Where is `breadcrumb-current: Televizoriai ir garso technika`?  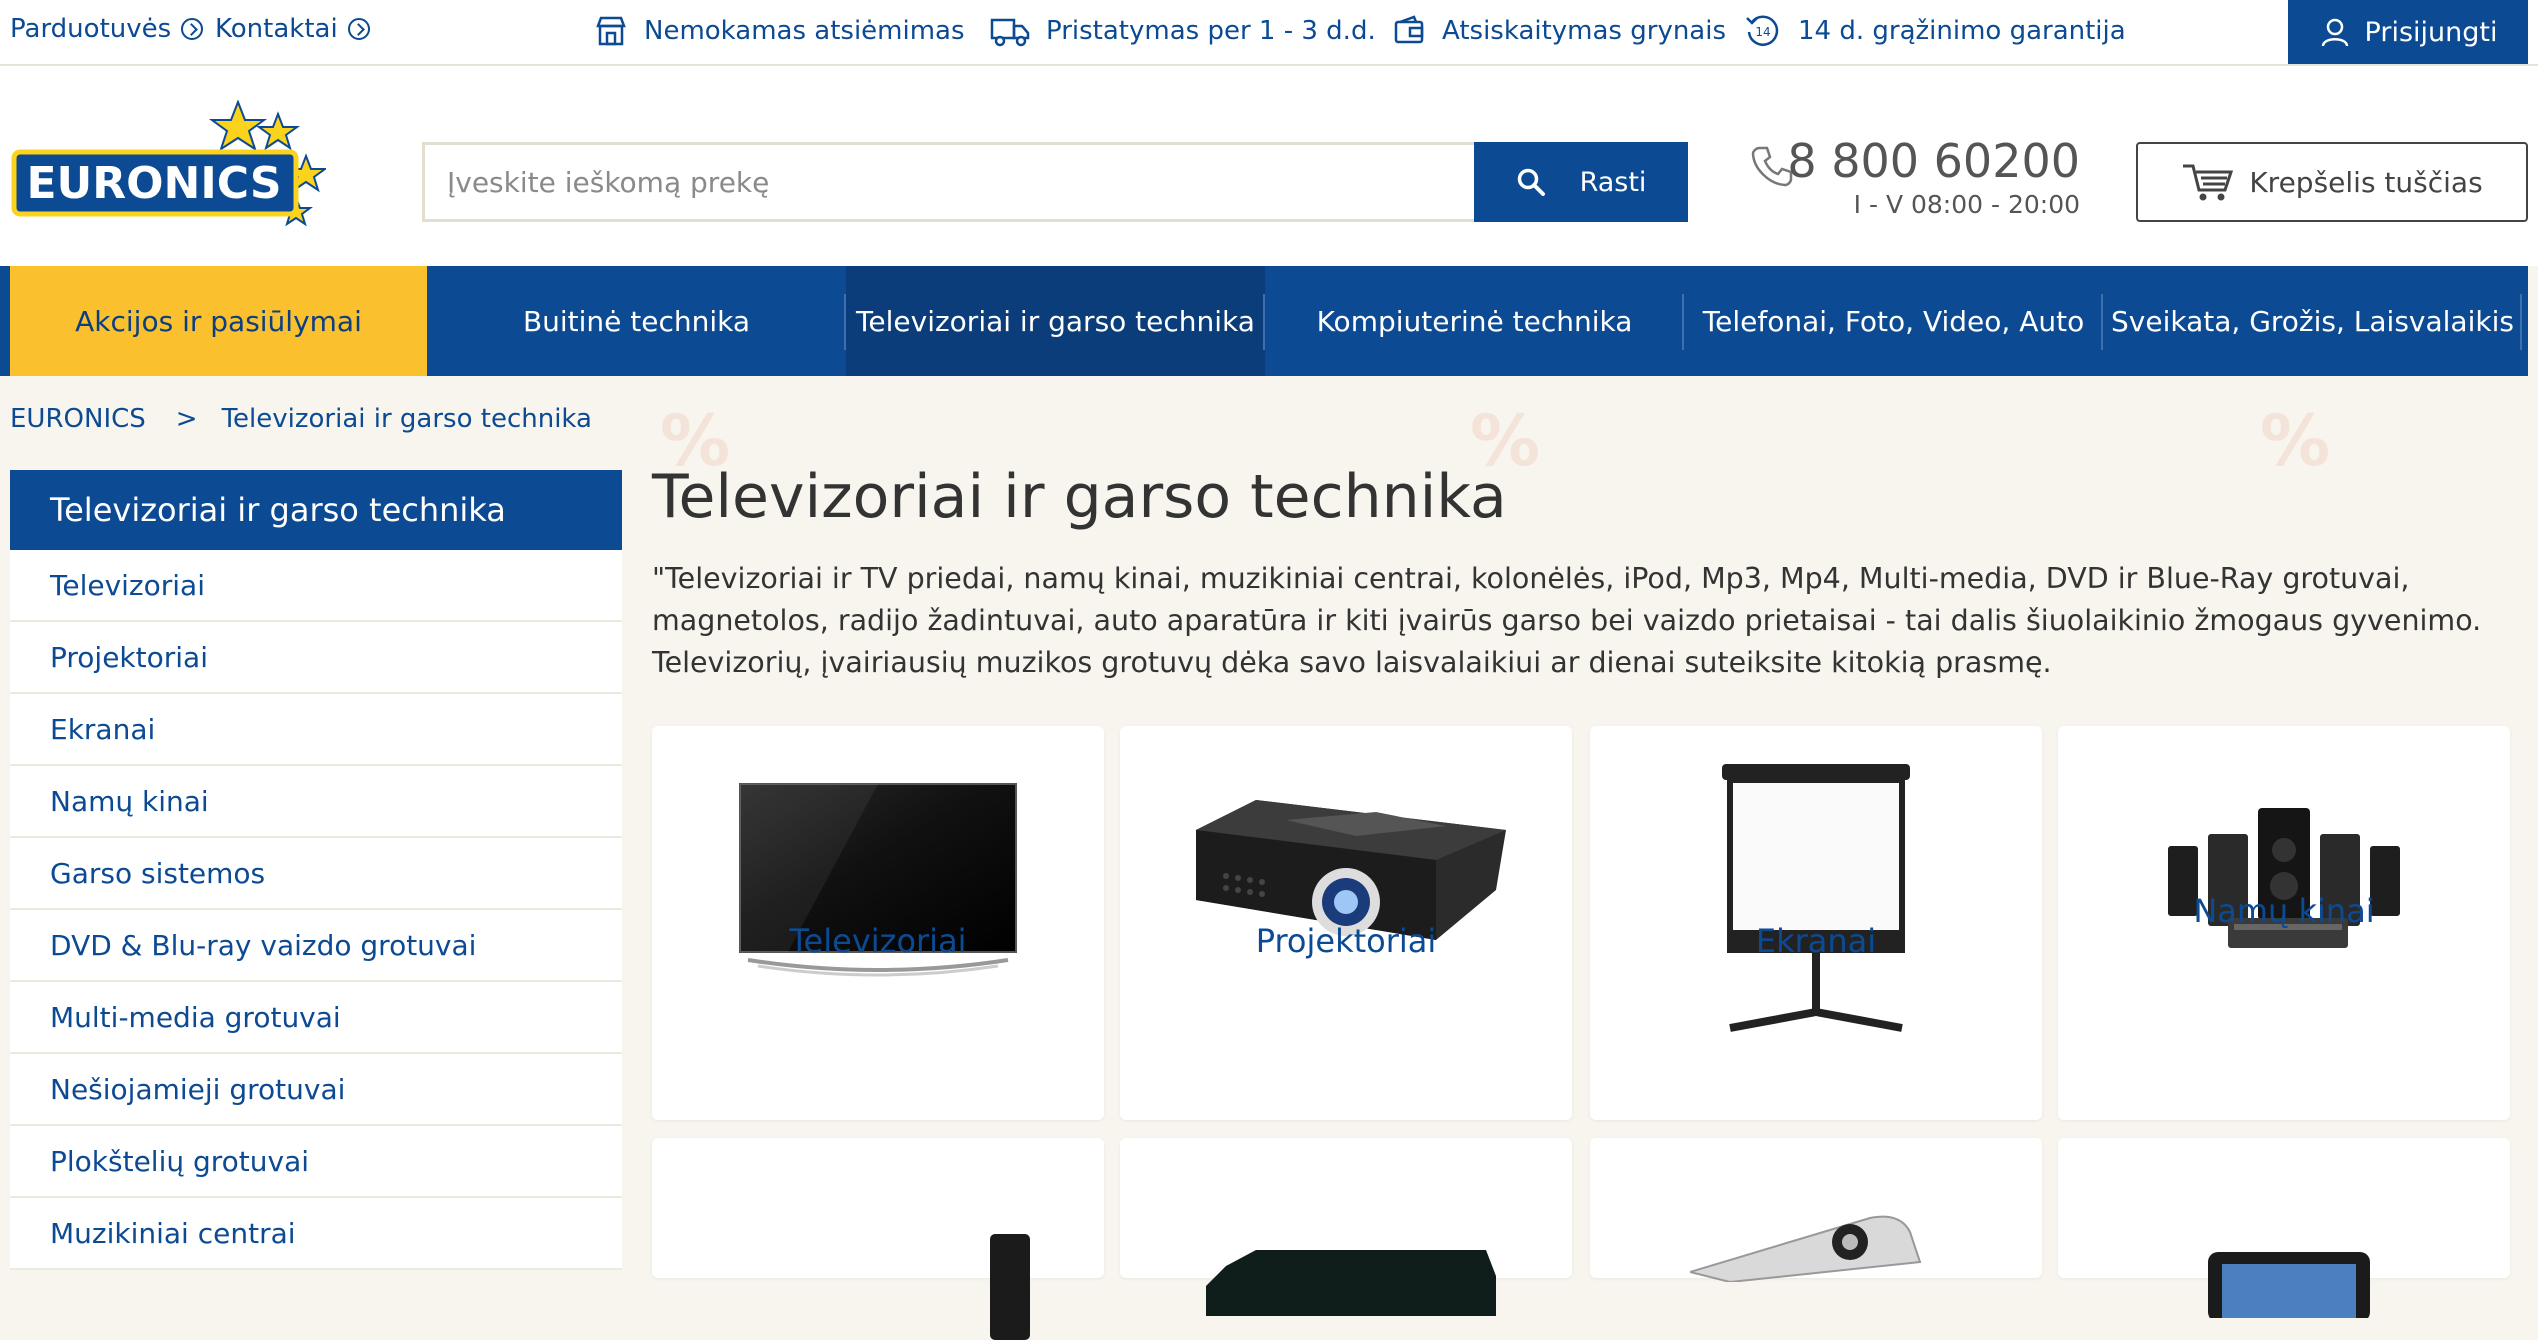 breadcrumb-current: Televizoriai ir garso technika is located at coordinates (407, 419).